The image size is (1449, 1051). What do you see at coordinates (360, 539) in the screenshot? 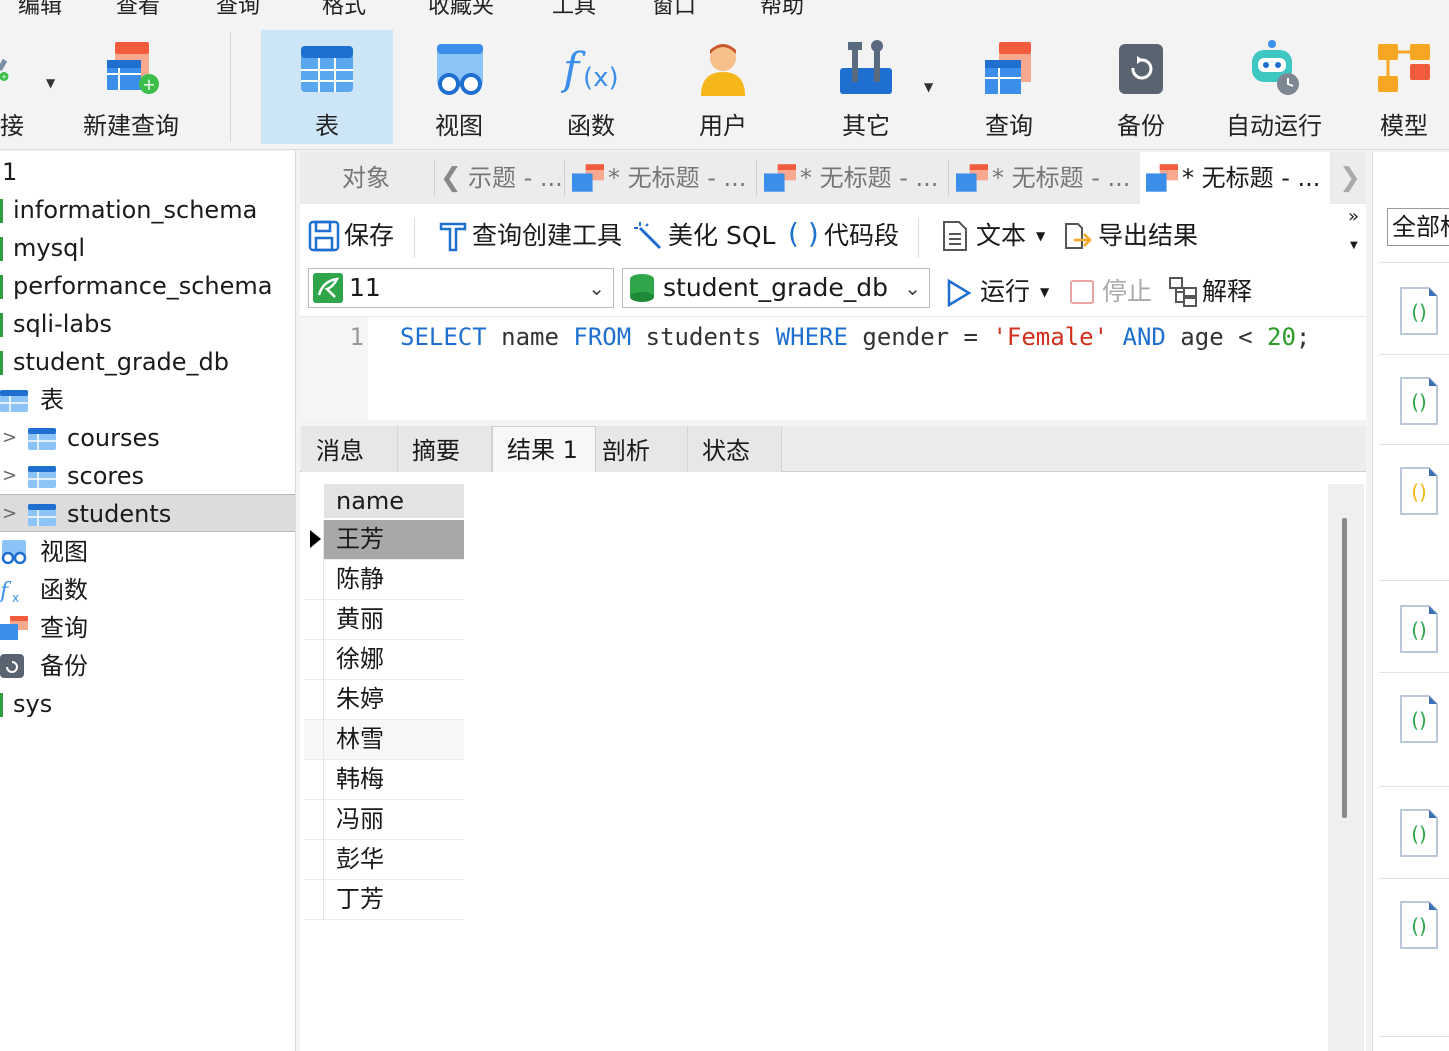
I see `cell-name: 王芳` at bounding box center [360, 539].